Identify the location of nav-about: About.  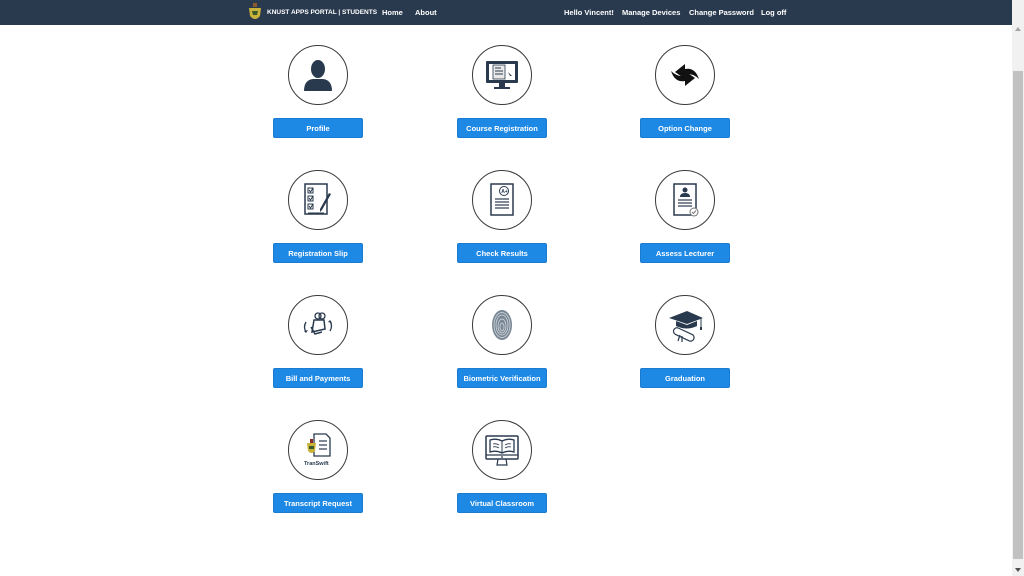
(426, 12).